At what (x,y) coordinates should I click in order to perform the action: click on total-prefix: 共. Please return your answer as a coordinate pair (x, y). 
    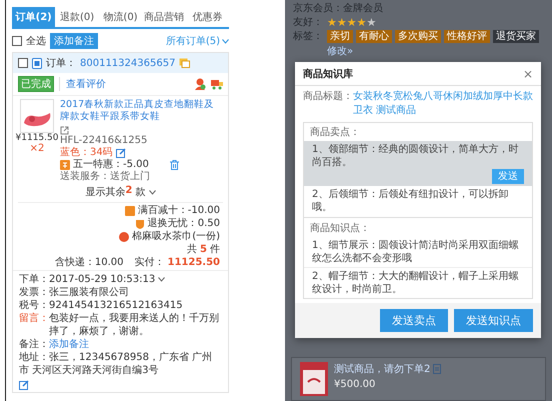
    Looking at the image, I should click on (192, 249).